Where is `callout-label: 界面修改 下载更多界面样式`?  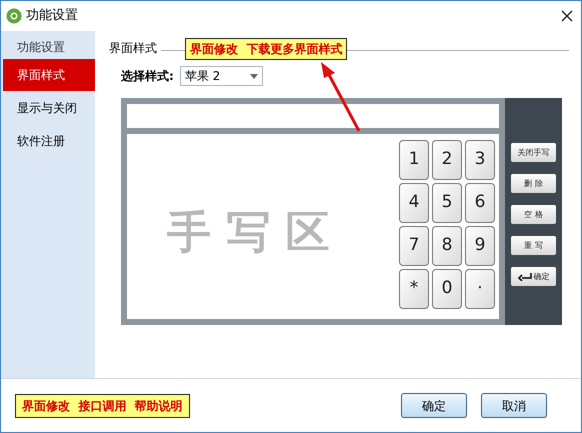 callout-label: 界面修改 下载更多界面样式 is located at coordinates (266, 49).